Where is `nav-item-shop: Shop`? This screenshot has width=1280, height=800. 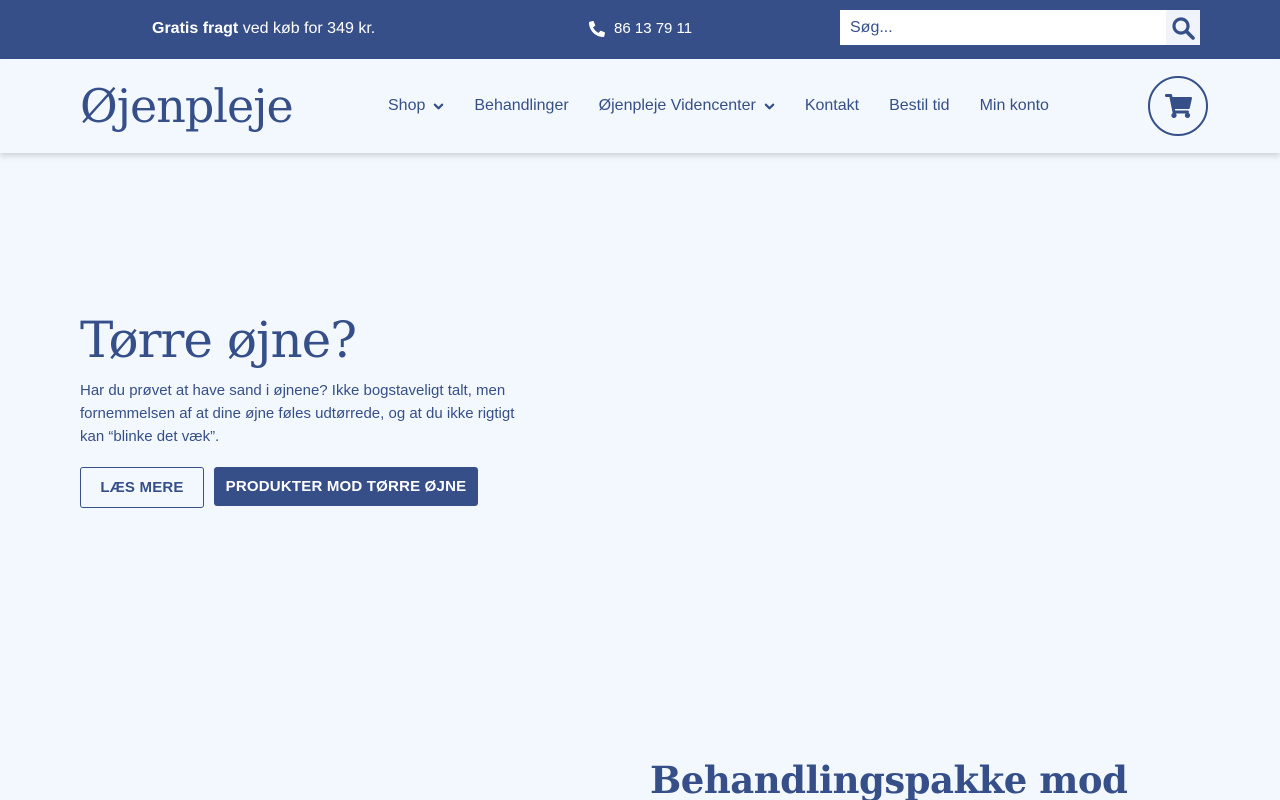
nav-item-shop: Shop is located at coordinates (416, 106).